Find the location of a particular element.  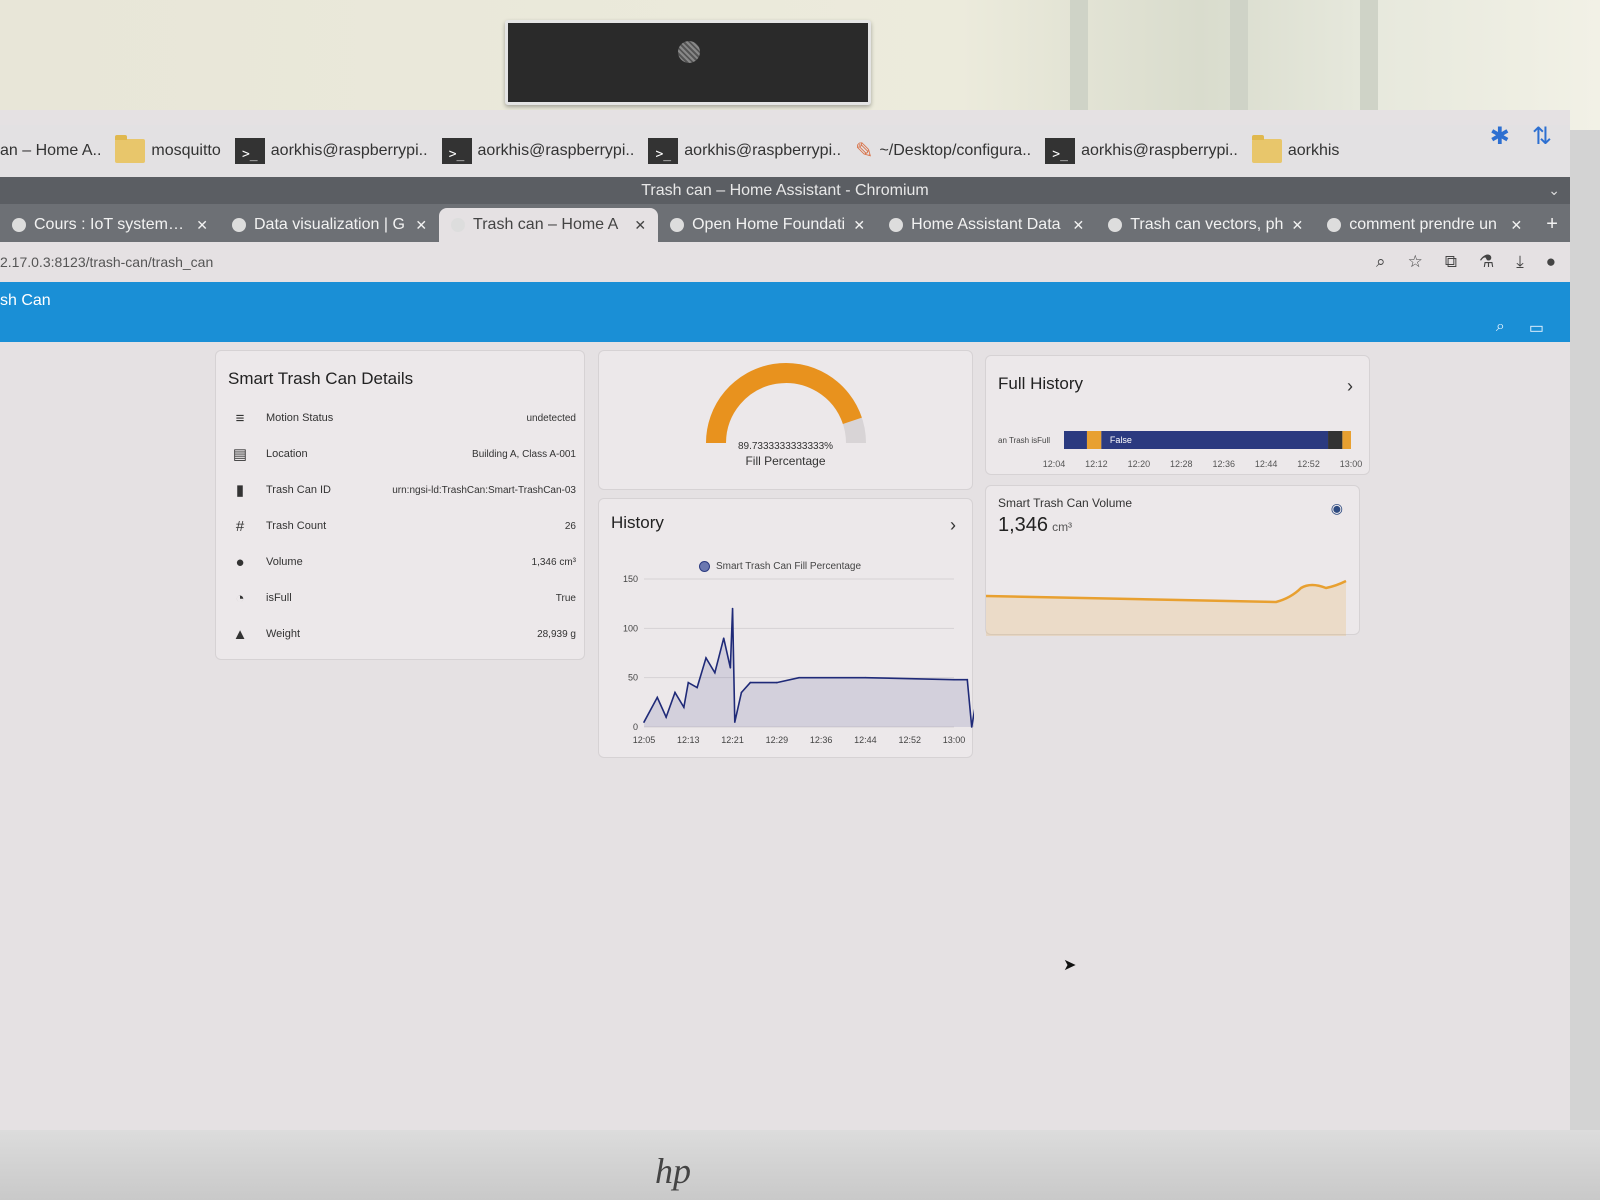

taskbar-item: an – Home A.. is located at coordinates (57, 151).